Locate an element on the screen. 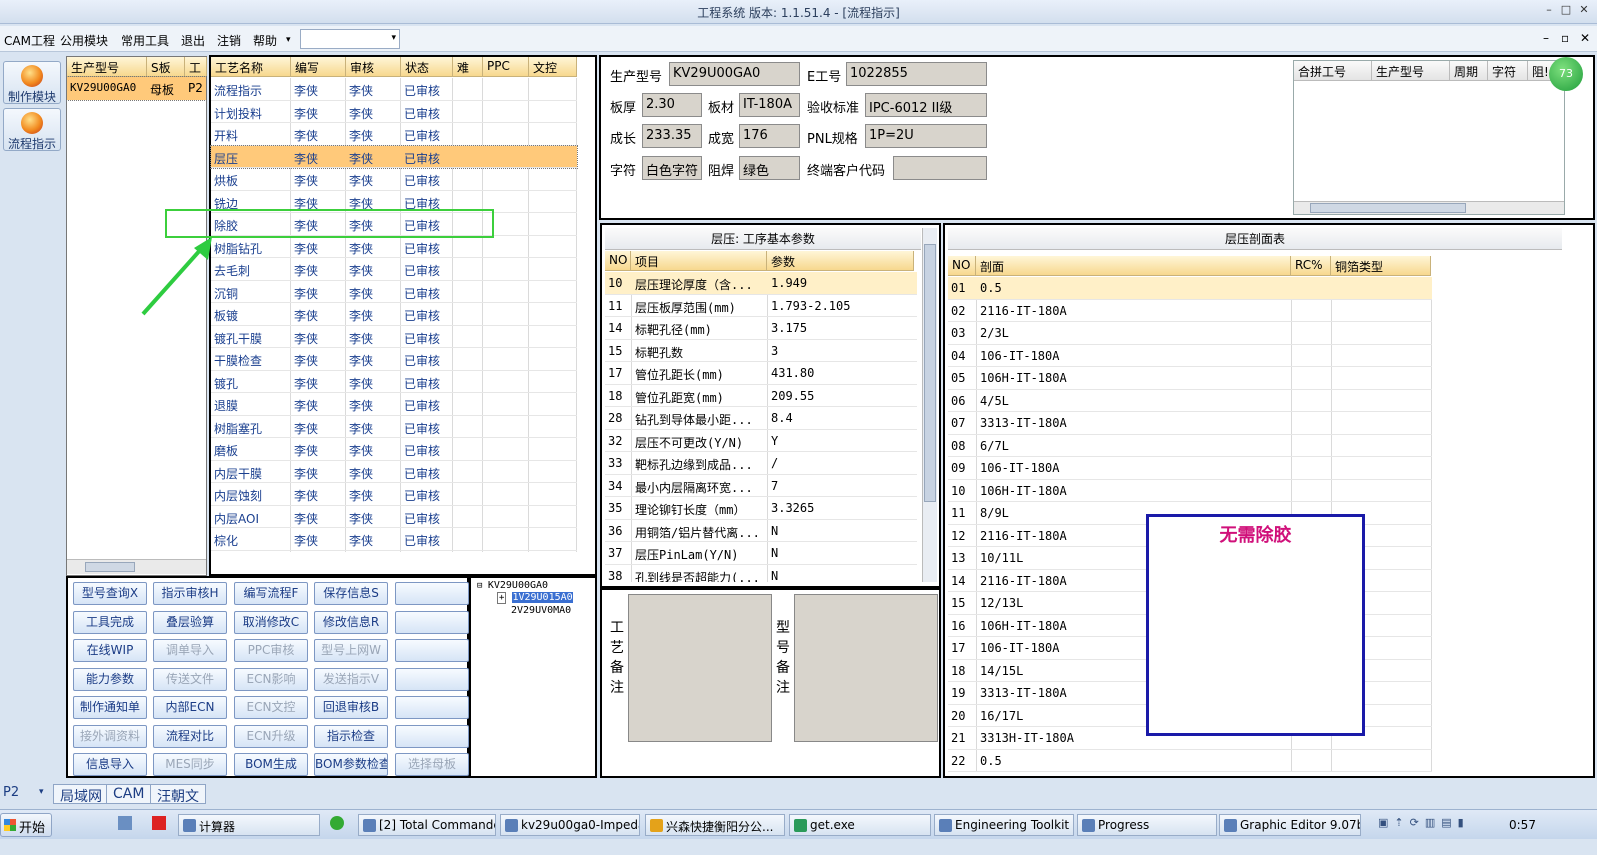 This screenshot has height=855, width=1597. param-row: 33 靶标孔边缘到成品... / is located at coordinates (761, 463).